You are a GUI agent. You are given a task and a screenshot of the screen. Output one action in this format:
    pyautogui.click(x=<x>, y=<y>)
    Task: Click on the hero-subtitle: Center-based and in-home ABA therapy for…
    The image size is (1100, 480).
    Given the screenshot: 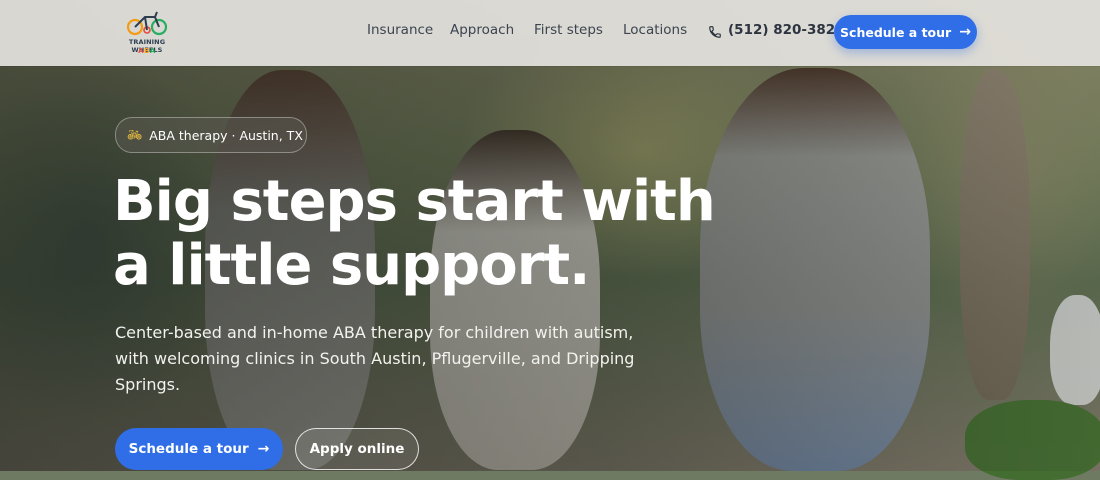 What is the action you would take?
    pyautogui.click(x=375, y=358)
    